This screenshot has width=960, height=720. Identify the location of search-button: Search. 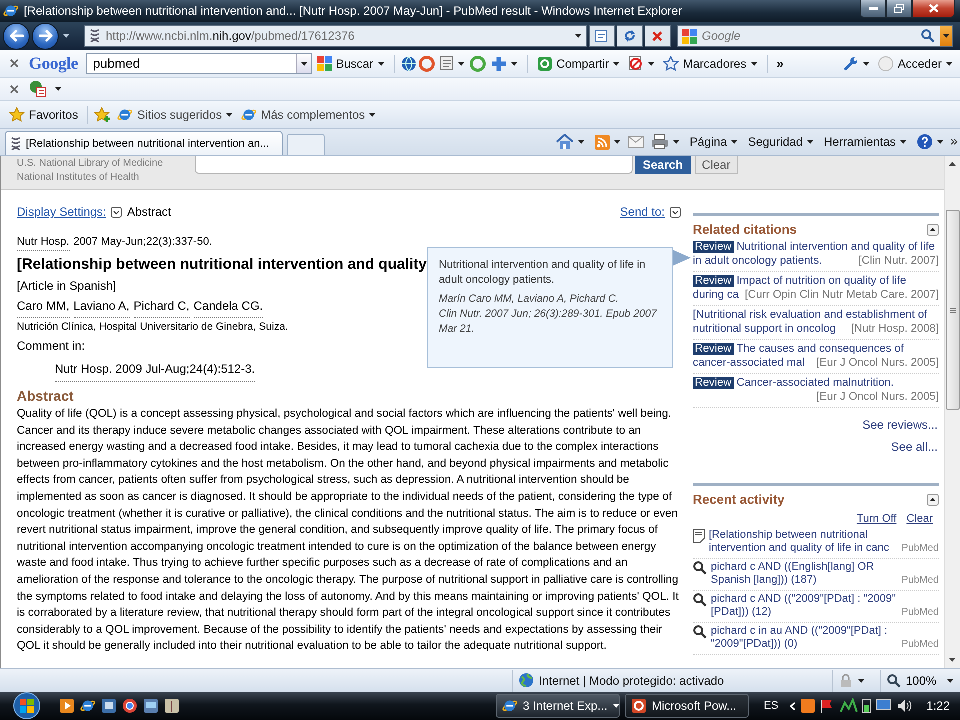
(663, 165).